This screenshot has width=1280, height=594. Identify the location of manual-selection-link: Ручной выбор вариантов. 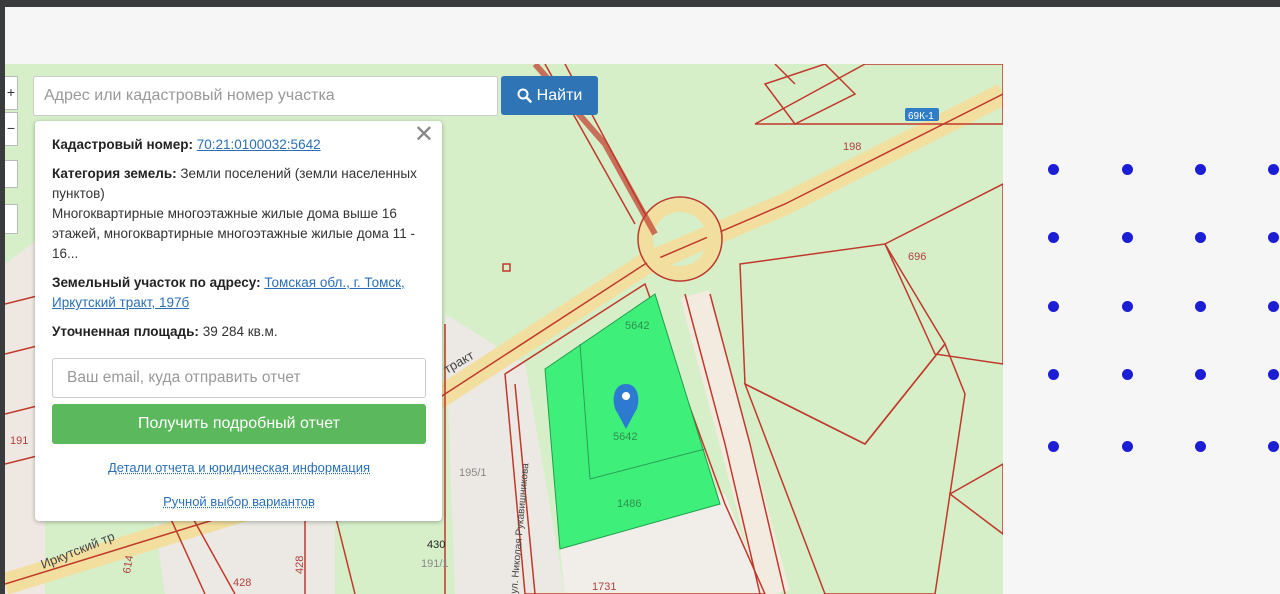
(239, 501).